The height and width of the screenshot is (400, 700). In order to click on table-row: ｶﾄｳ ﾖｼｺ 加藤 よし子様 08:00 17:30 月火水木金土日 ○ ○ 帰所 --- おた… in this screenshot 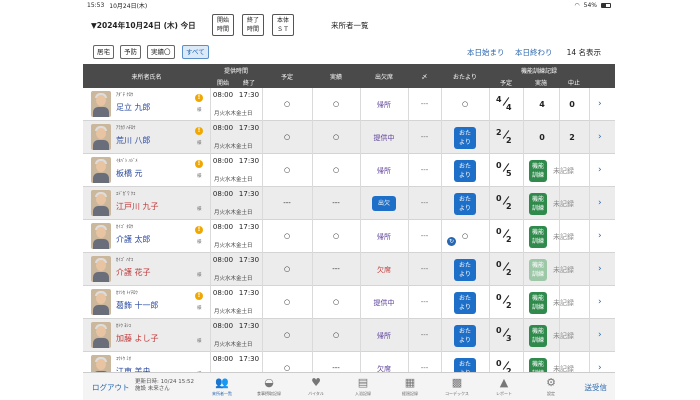, I will do `click(349, 335)`.